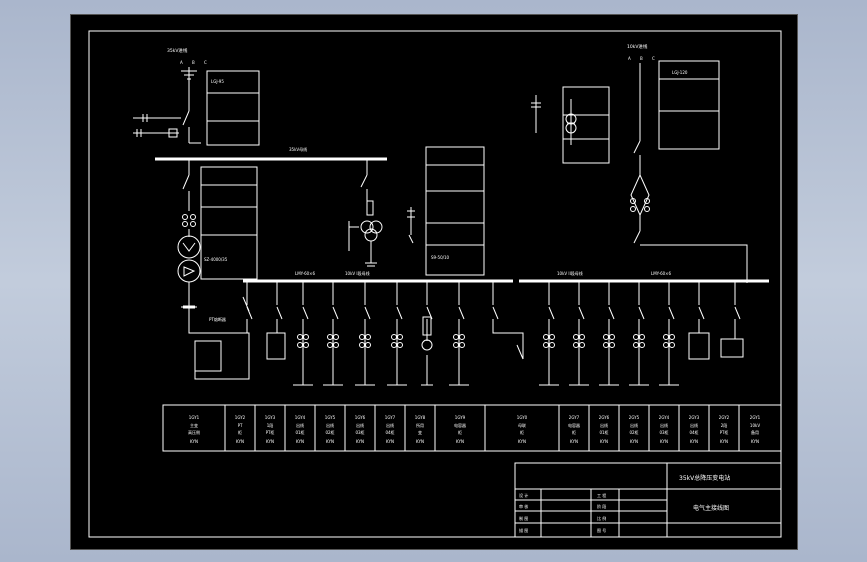  Describe the element at coordinates (648, 500) in the screenshot. I see `title-block-grid` at that location.